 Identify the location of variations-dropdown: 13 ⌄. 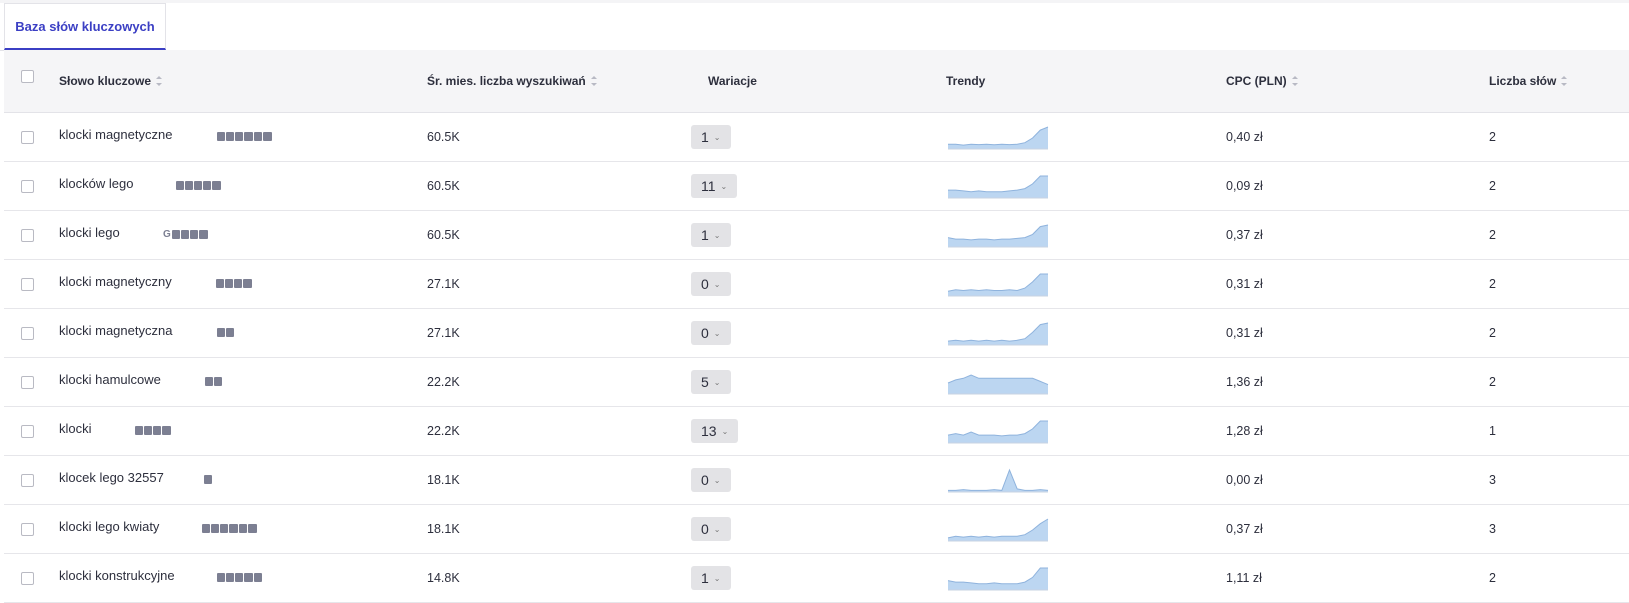
(715, 431).